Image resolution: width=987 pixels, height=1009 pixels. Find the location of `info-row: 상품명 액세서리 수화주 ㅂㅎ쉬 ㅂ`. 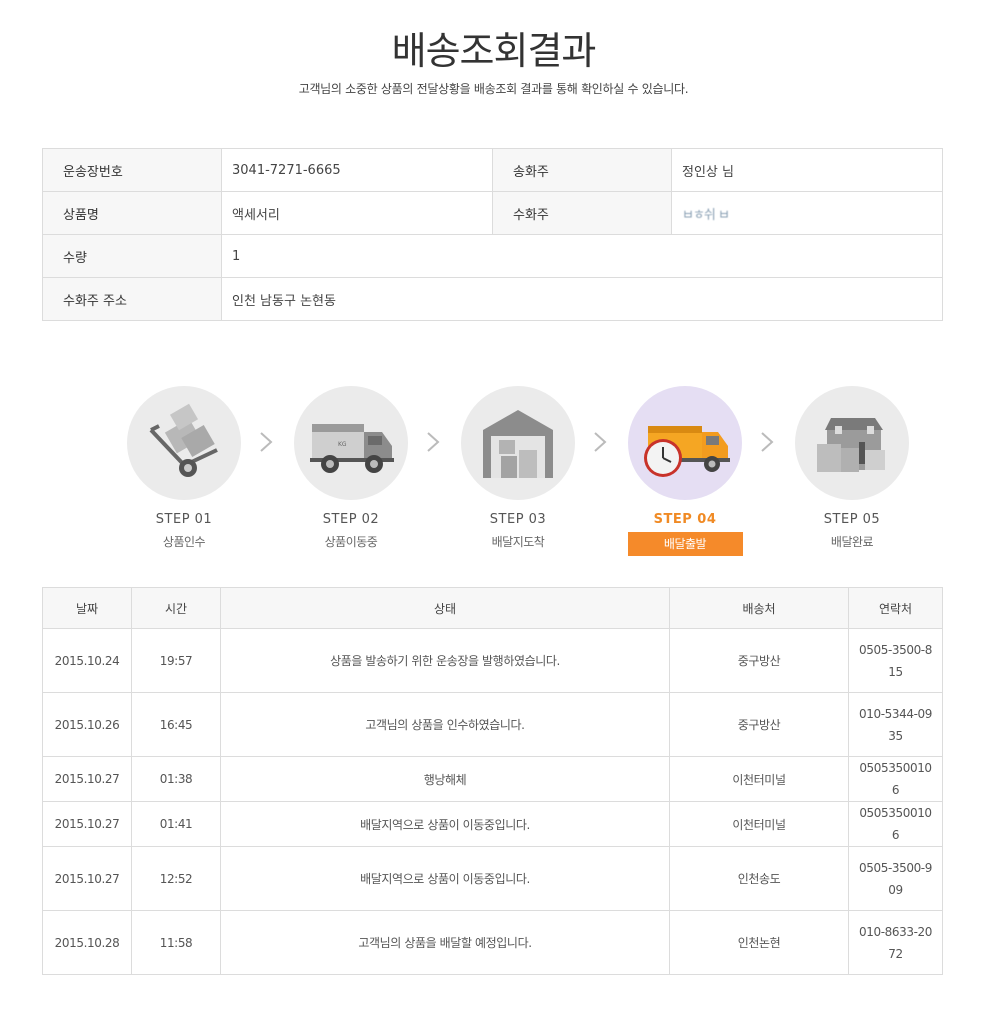

info-row: 상품명 액세서리 수화주 ㅂㅎ쉬 ㅂ is located at coordinates (492, 213).